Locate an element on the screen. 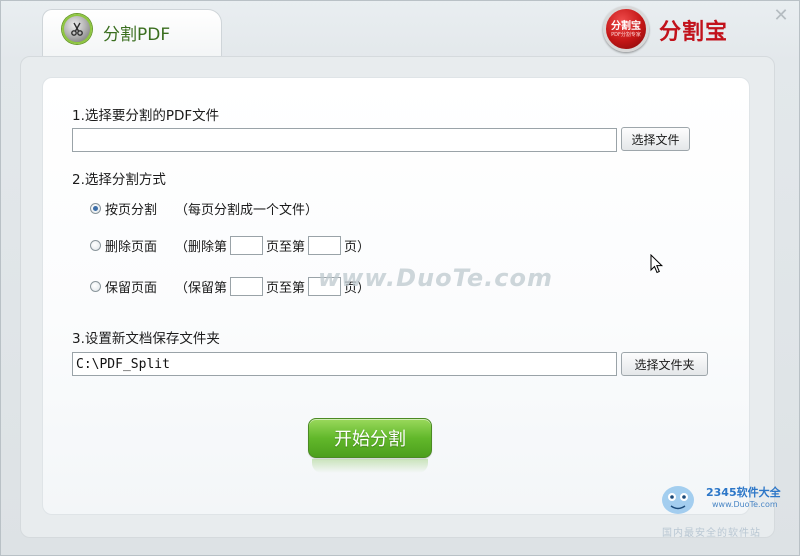 This screenshot has height=556, width=800. radio-delete-pages is located at coordinates (95, 245).